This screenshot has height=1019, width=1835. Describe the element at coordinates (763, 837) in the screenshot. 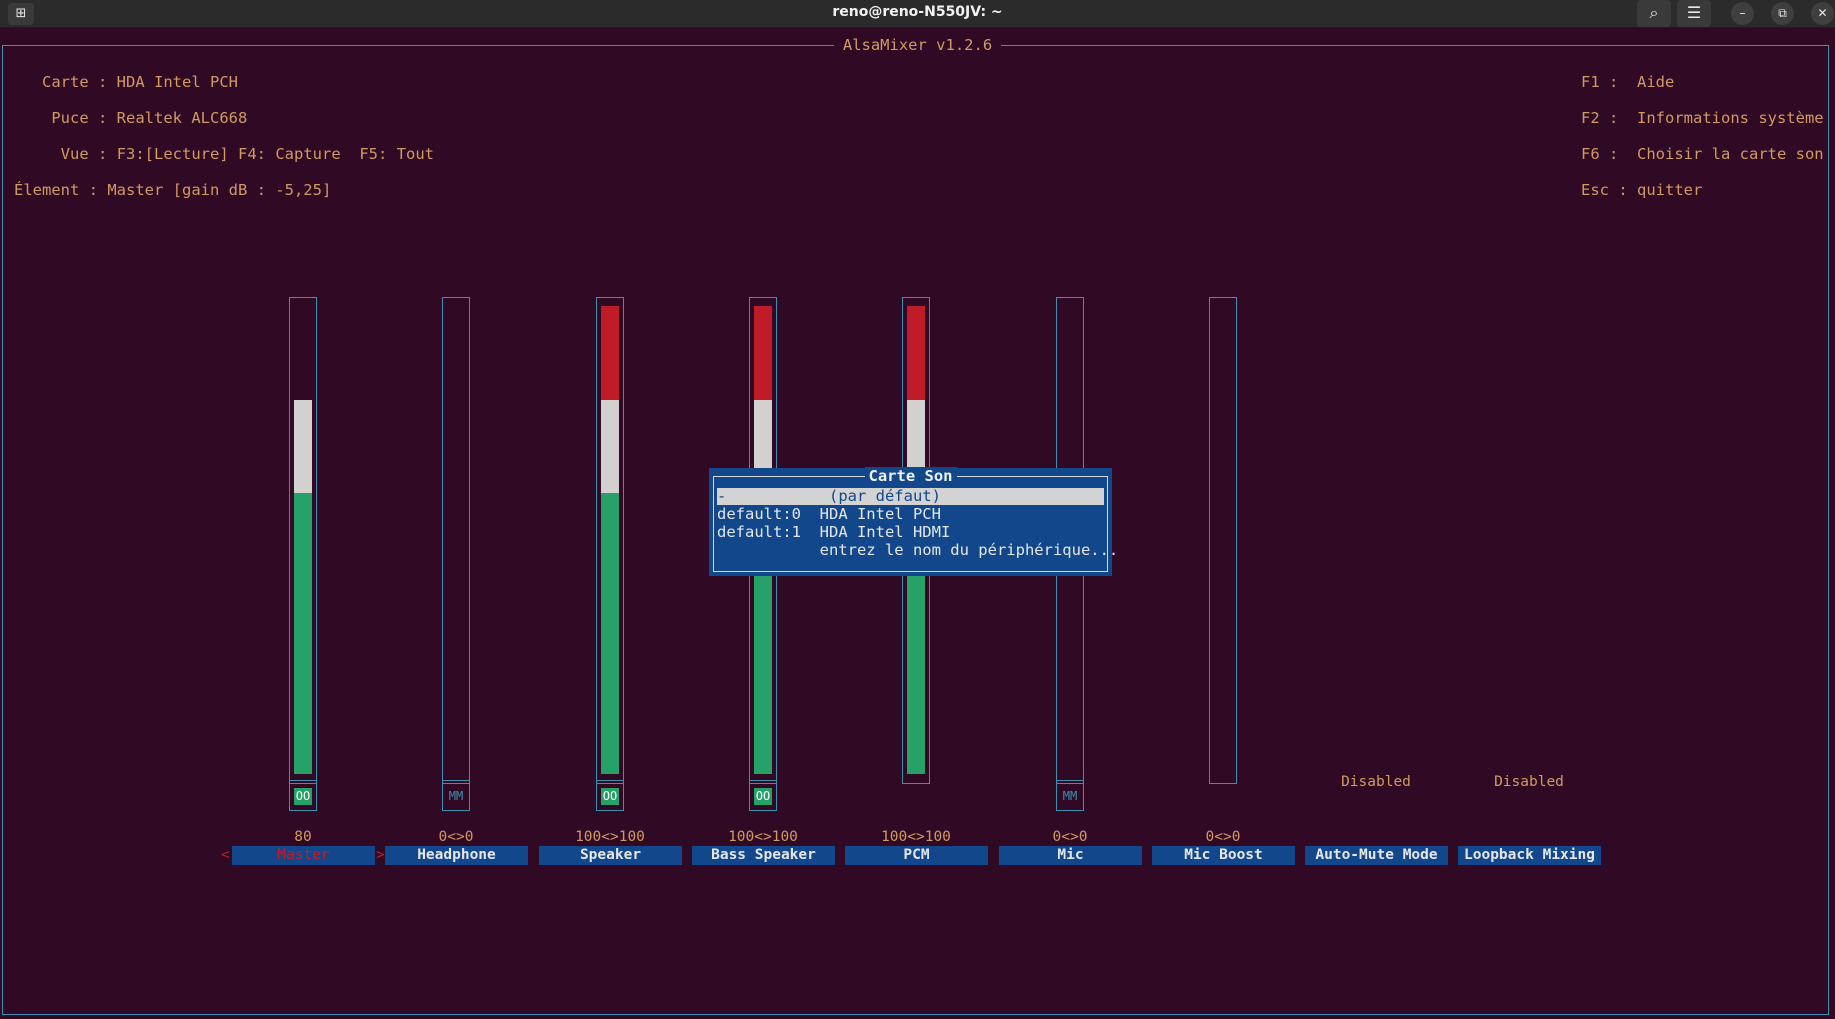

I see `bass-speaker-volume-value: 100<>100` at that location.